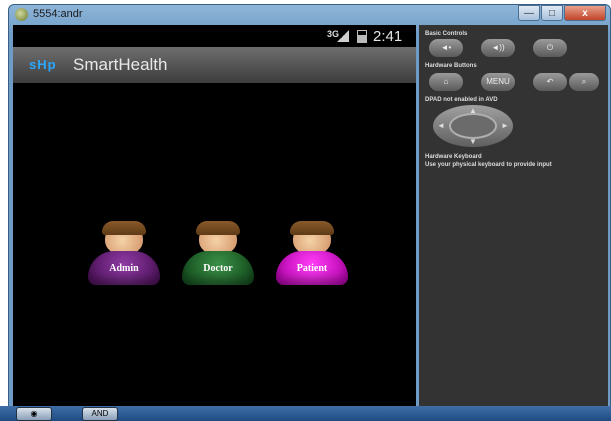  I want to click on role-selector: Admin Doctor Patient, so click(218, 256).